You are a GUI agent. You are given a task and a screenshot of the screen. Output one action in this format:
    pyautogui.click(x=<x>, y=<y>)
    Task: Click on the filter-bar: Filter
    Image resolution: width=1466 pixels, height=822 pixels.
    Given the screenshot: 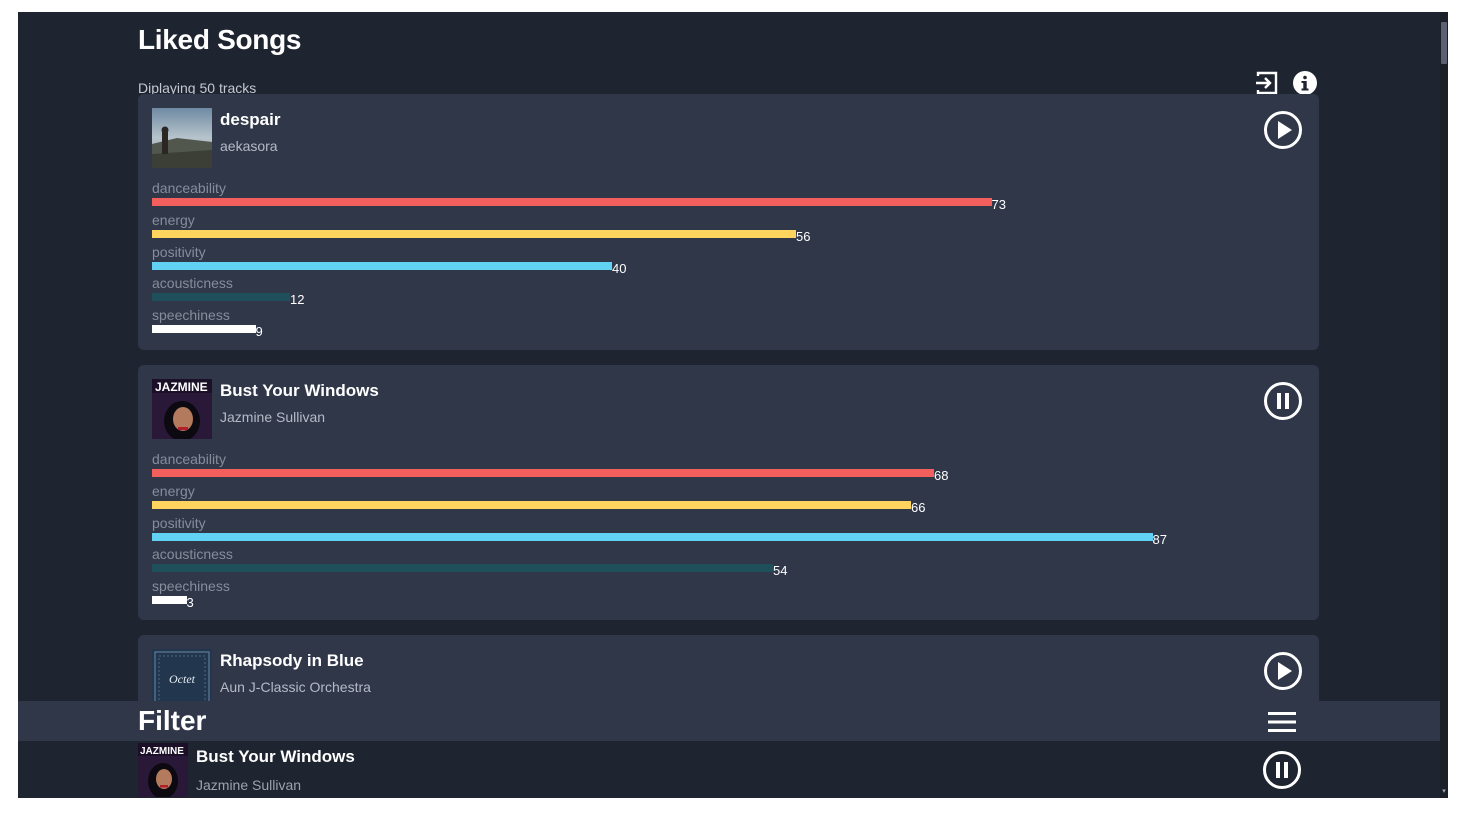 What is the action you would take?
    pyautogui.click(x=729, y=721)
    